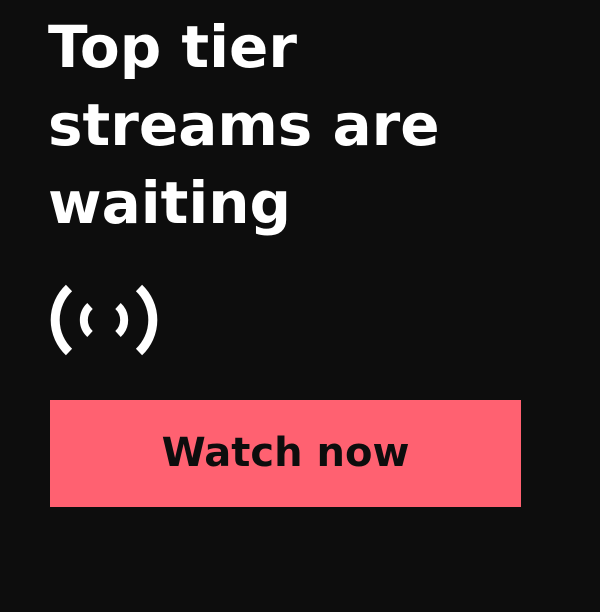 This screenshot has height=612, width=600. I want to click on headline-line-3: waiting, so click(170, 203).